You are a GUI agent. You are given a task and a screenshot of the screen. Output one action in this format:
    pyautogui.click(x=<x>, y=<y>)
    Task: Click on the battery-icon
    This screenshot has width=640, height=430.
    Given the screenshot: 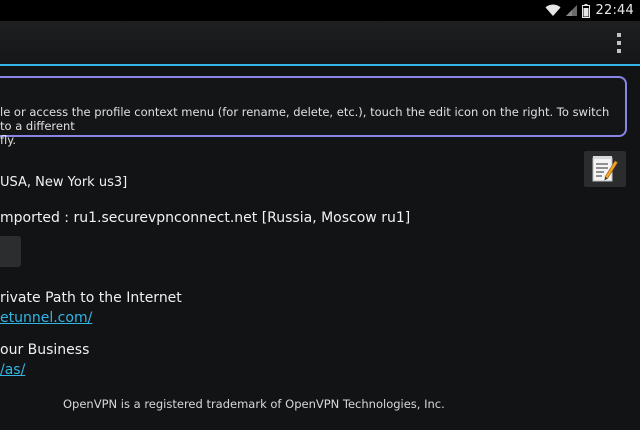 What is the action you would take?
    pyautogui.click(x=585, y=10)
    